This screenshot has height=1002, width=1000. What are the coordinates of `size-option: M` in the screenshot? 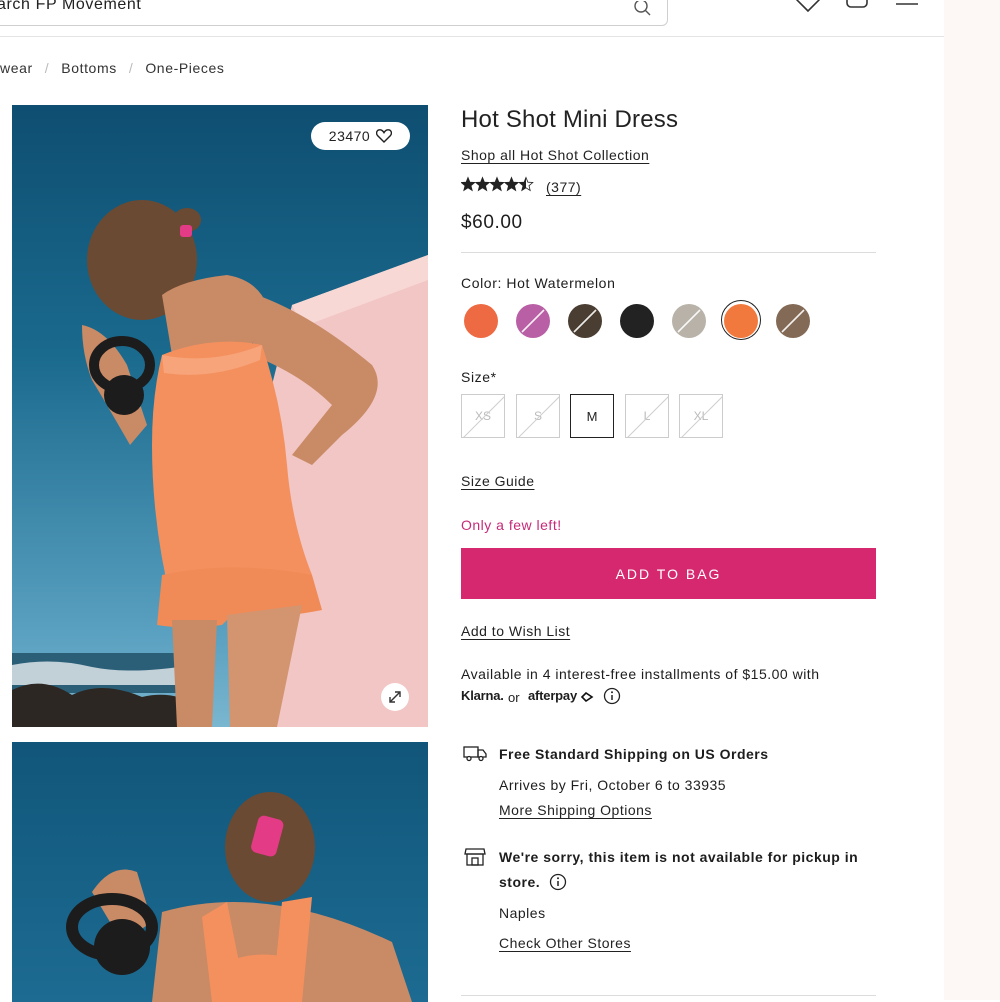 It's located at (592, 416).